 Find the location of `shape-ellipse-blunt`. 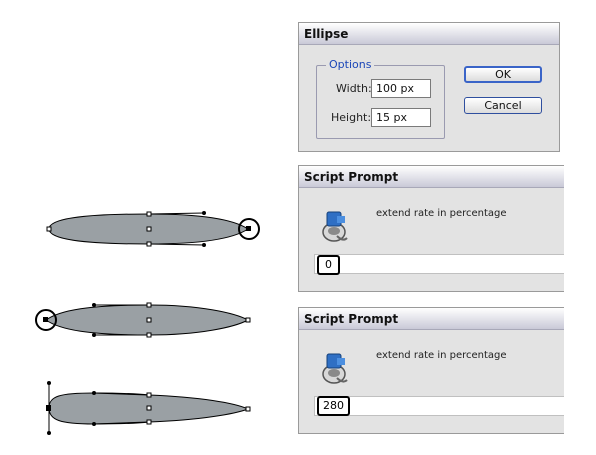

shape-ellipse-blunt is located at coordinates (148, 408).